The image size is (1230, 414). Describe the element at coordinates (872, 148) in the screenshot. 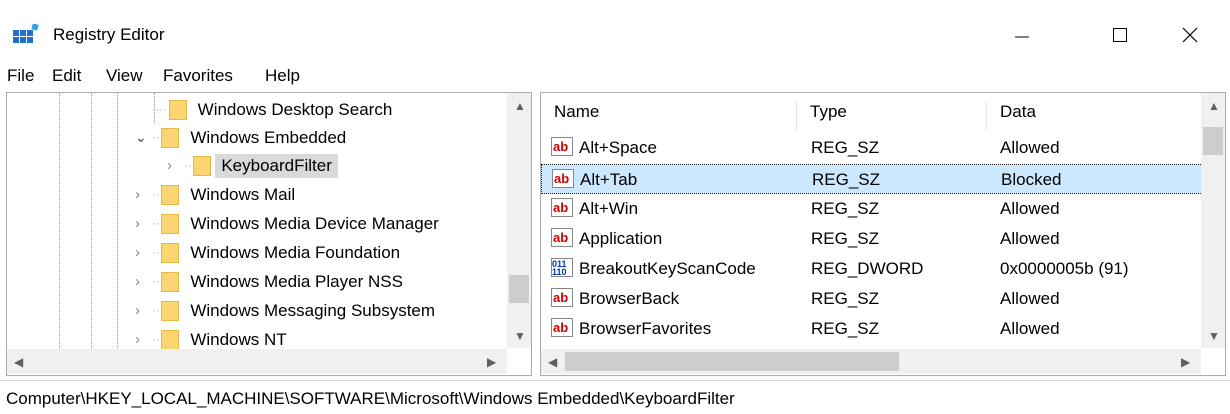

I see `value-row: ab Alt+Space REG_SZ Allowed` at that location.